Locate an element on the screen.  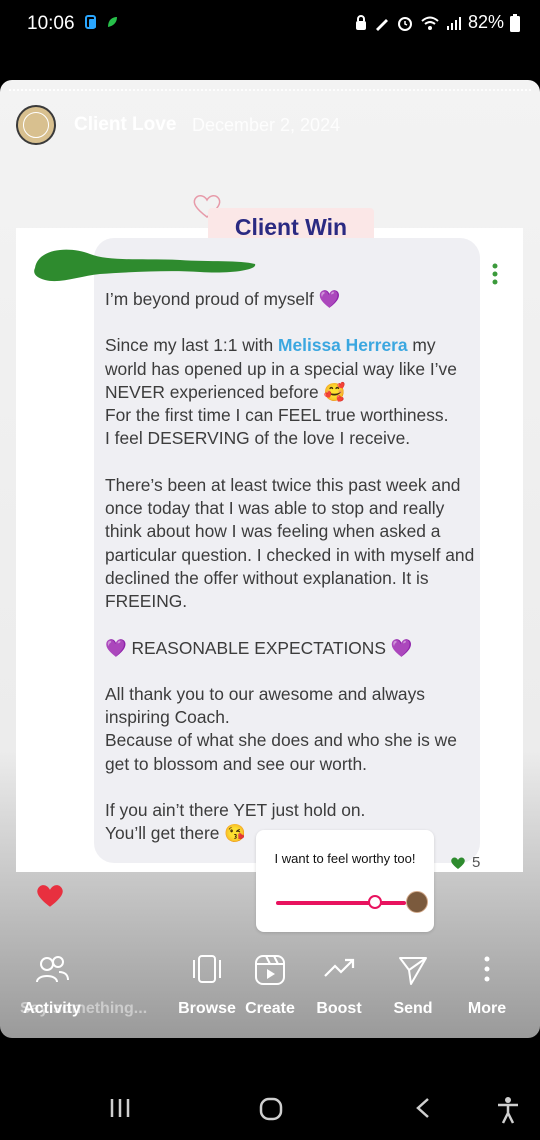
author-avatar is located at coordinates (36, 125).